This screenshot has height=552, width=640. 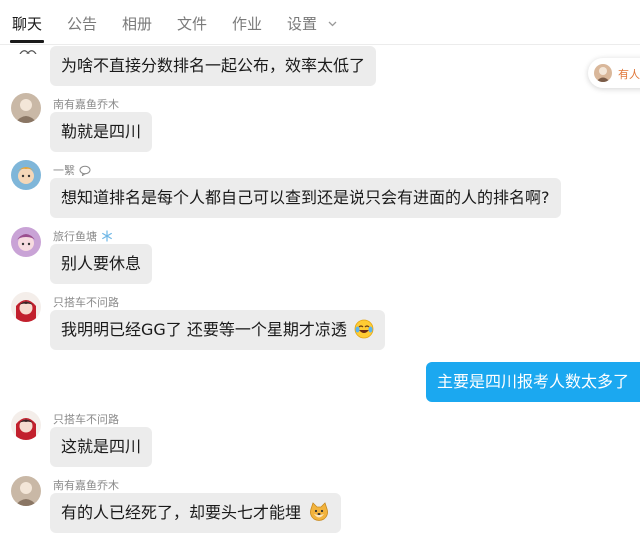 I want to click on snowflake-icon, so click(x=106, y=236).